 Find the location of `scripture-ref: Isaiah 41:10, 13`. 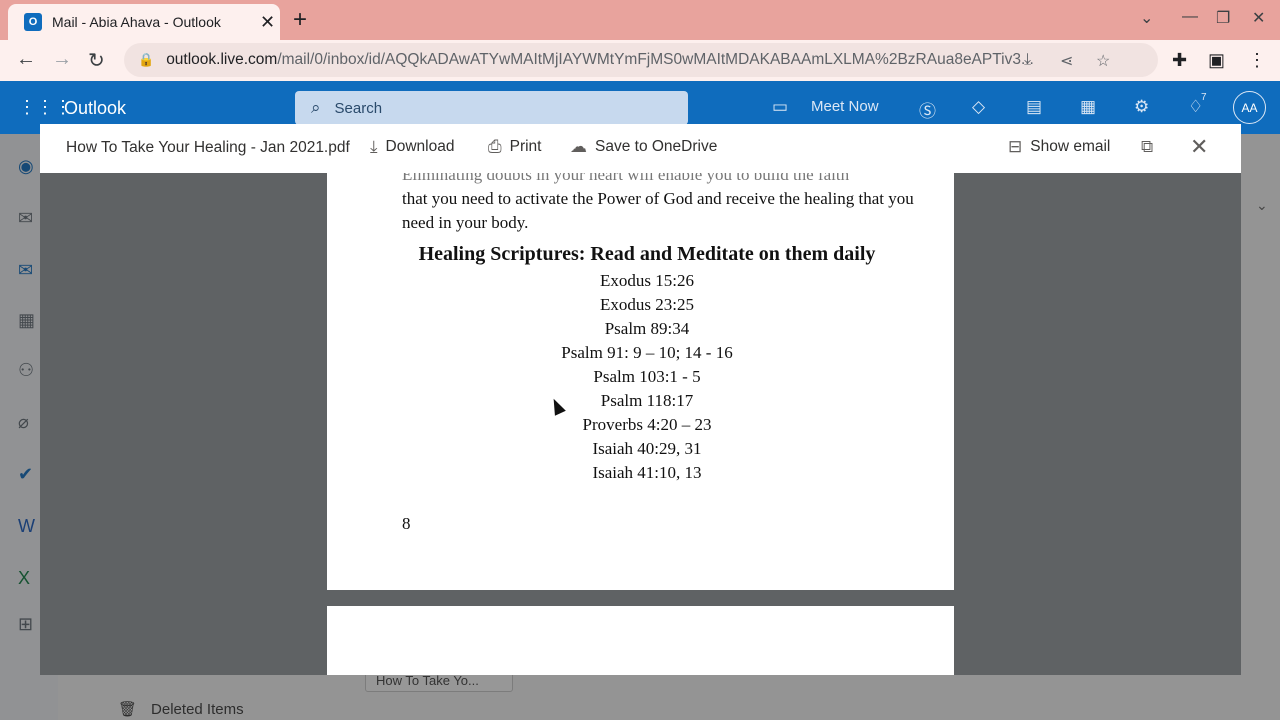

scripture-ref: Isaiah 41:10, 13 is located at coordinates (647, 472).